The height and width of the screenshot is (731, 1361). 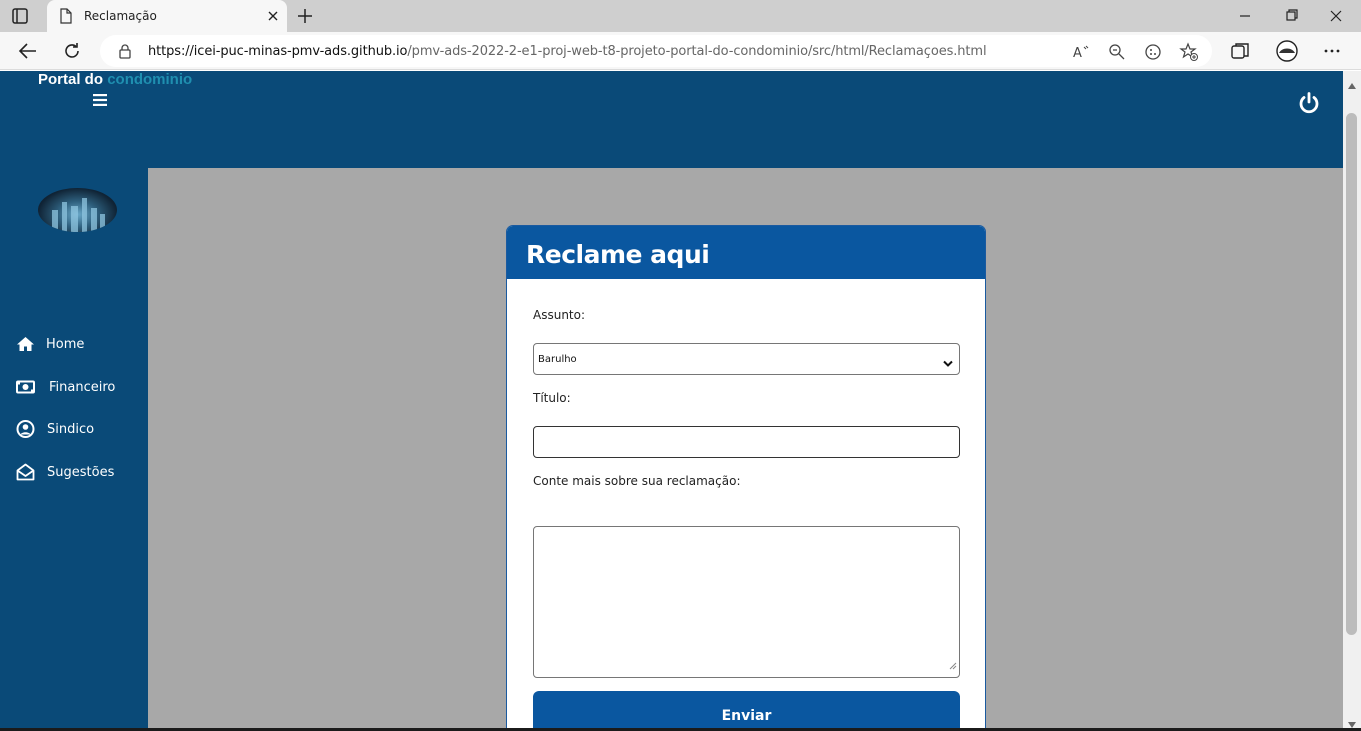 What do you see at coordinates (66, 18) in the screenshot?
I see `page-icon` at bounding box center [66, 18].